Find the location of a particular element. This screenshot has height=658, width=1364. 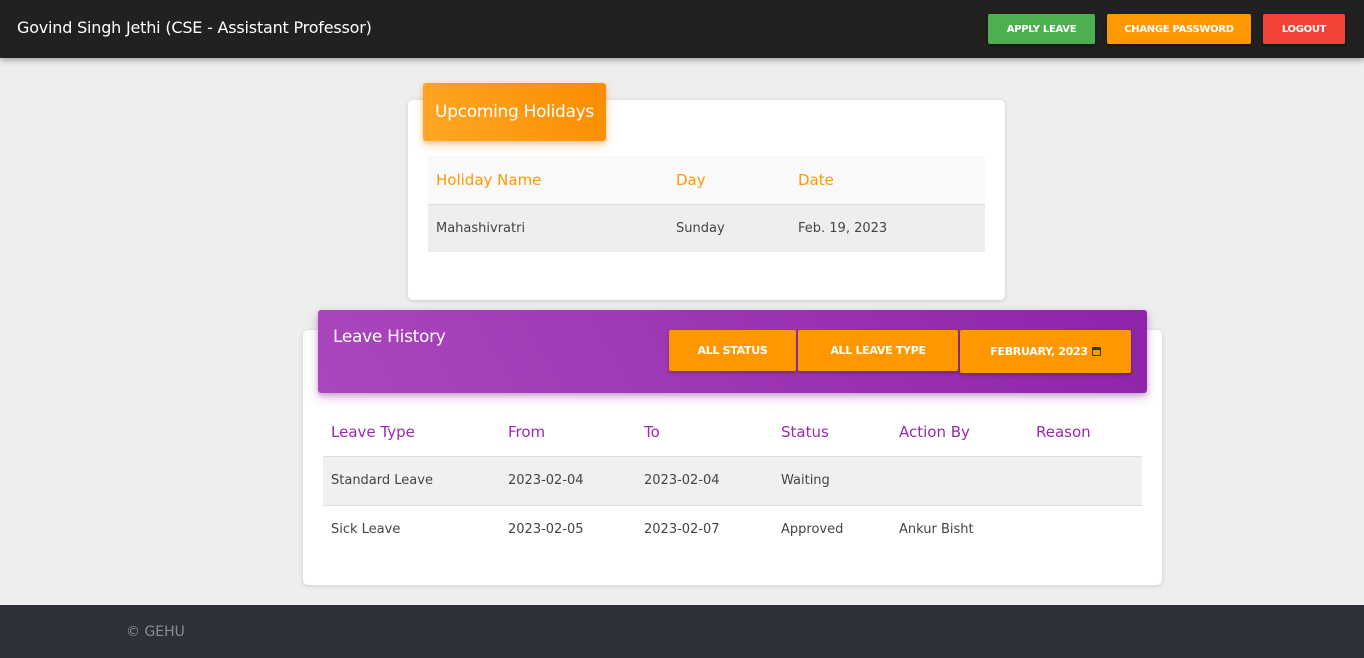

table-row: Mahashivratri Sunday Feb. 19, 2023 is located at coordinates (706, 228).